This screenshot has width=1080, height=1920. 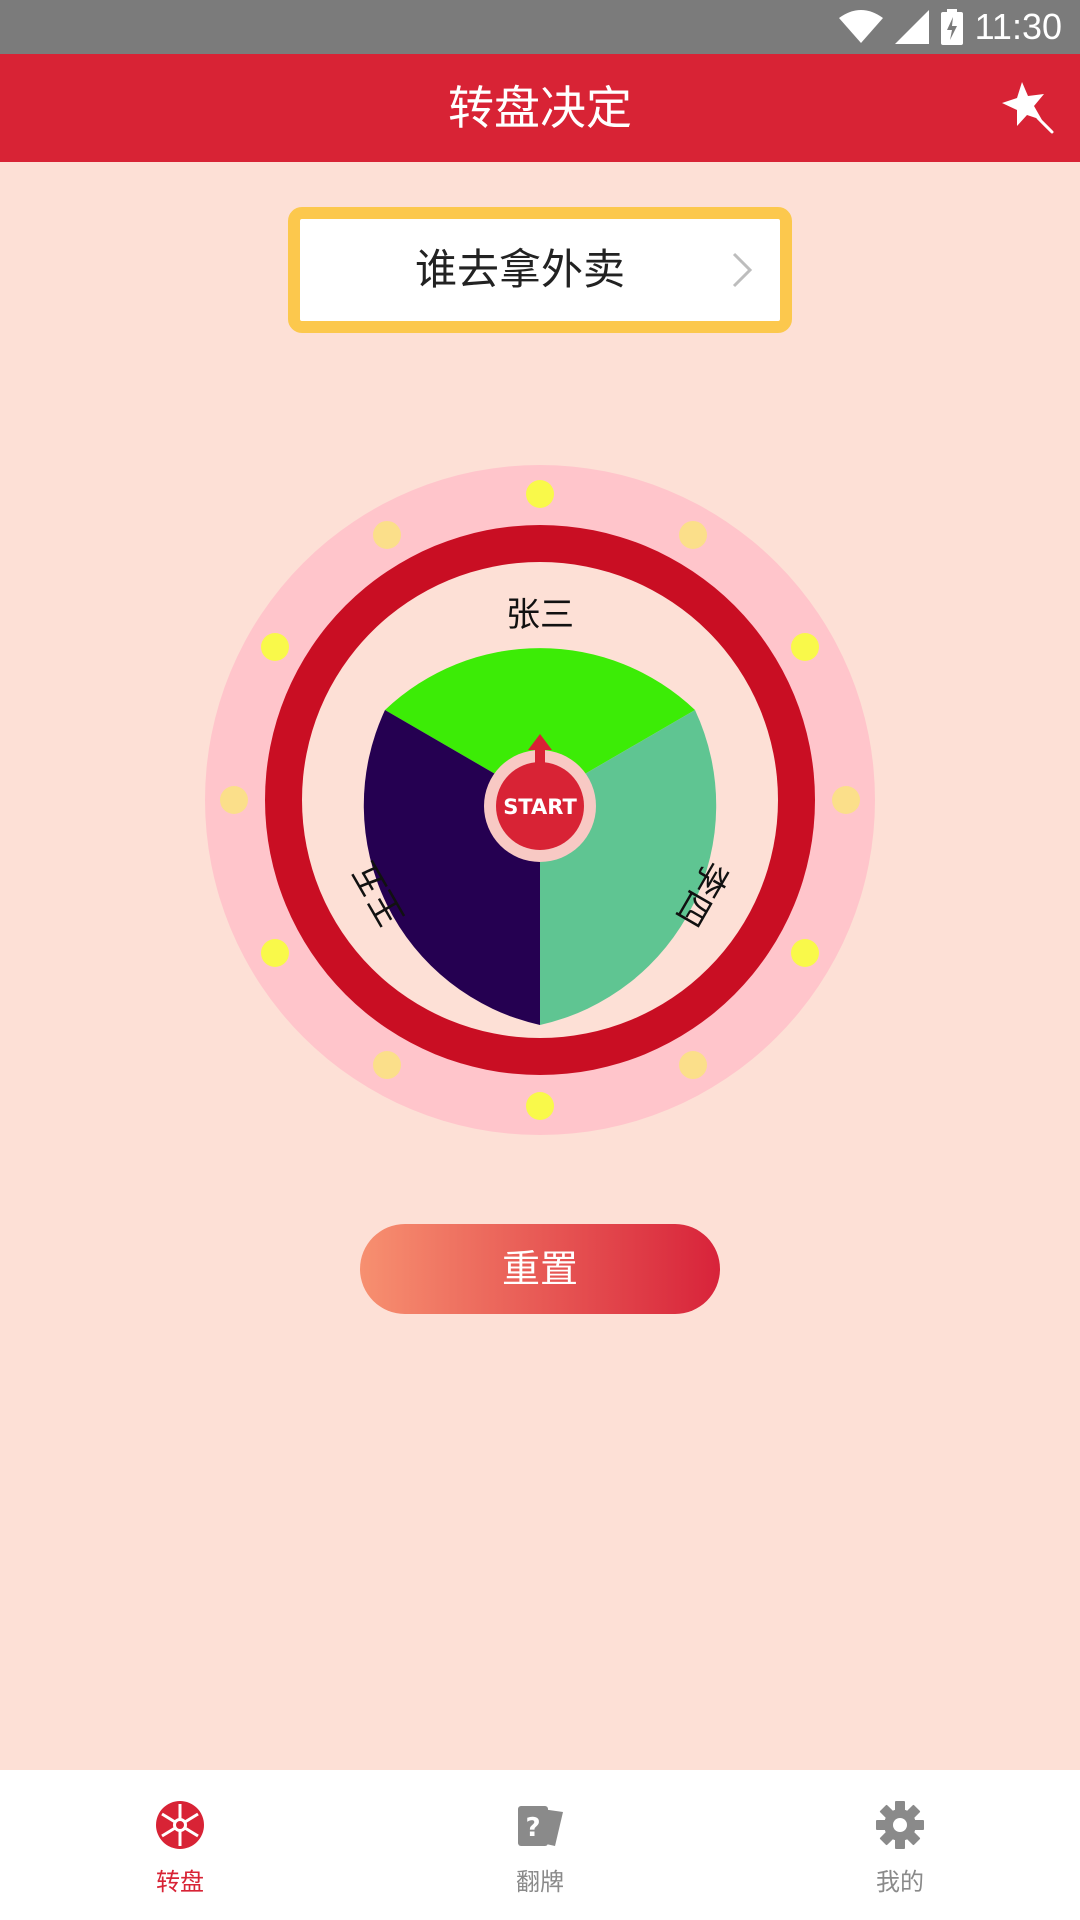 What do you see at coordinates (180, 1882) in the screenshot?
I see `nav-label-wheel: 转盘` at bounding box center [180, 1882].